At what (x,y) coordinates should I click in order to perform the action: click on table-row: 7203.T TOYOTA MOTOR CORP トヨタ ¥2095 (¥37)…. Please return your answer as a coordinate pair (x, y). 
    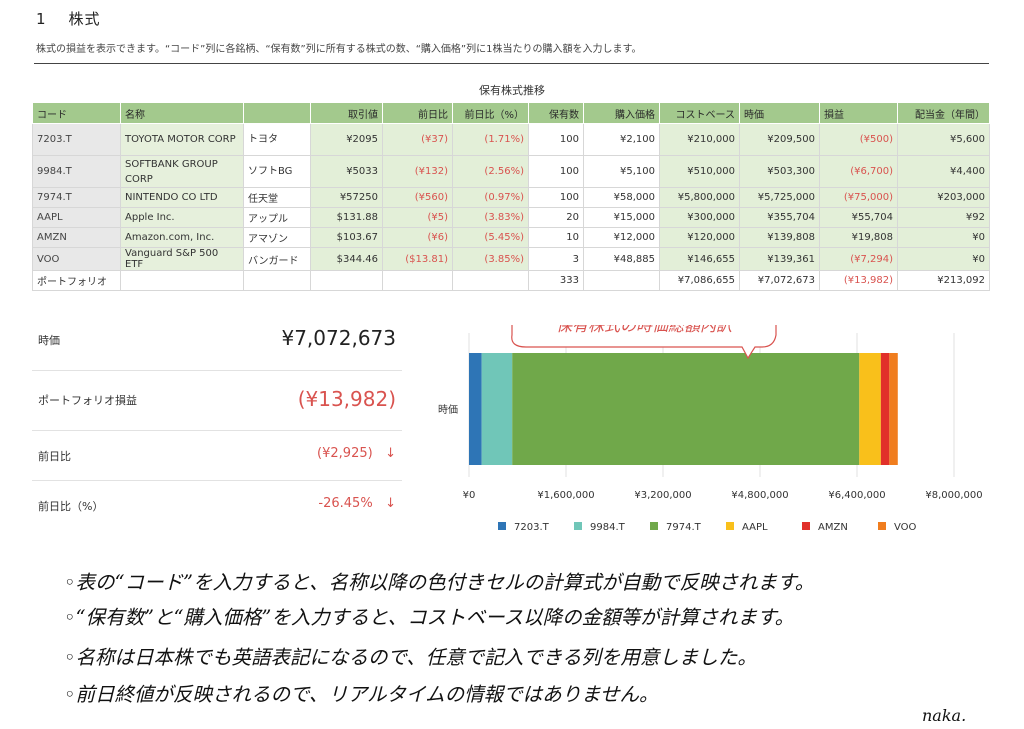
    Looking at the image, I should click on (511, 139).